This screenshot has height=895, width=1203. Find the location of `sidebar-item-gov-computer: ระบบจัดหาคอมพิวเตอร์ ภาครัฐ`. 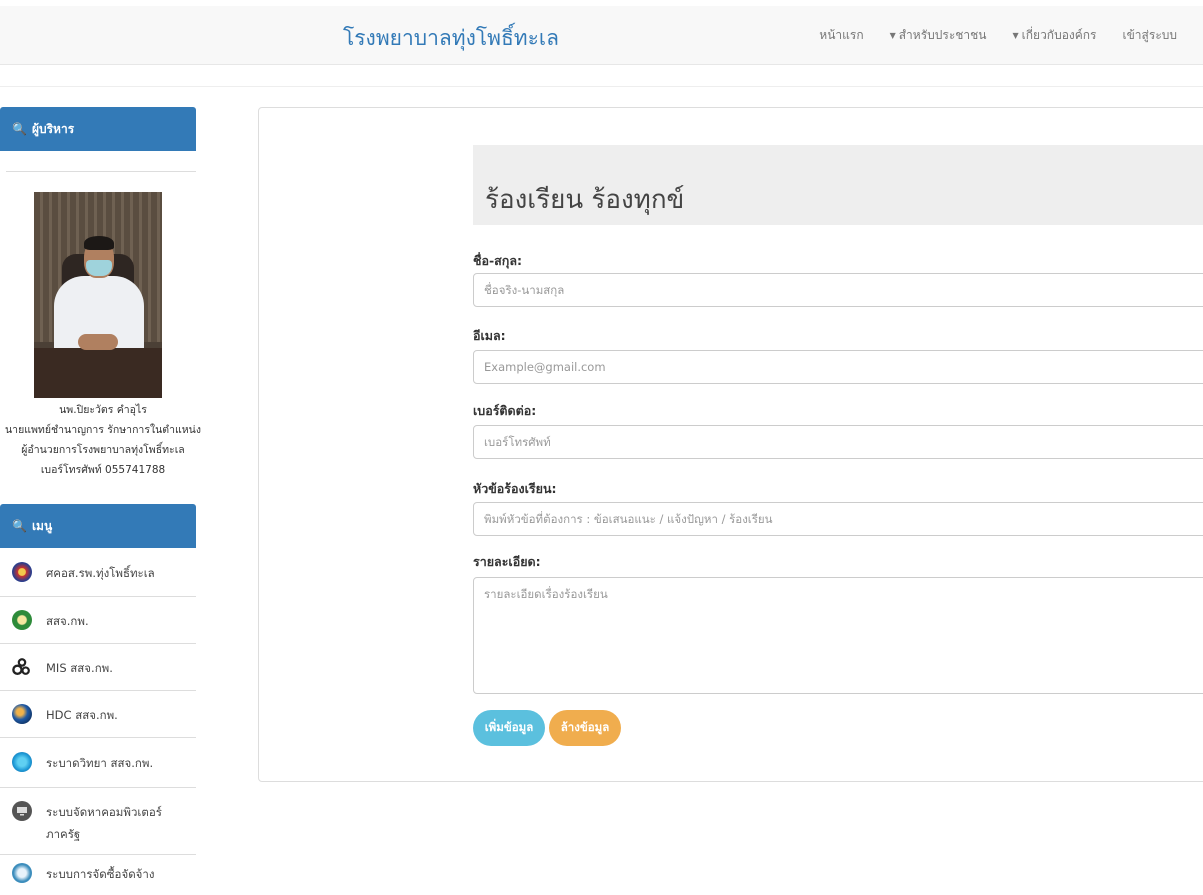

sidebar-item-gov-computer: ระบบจัดหาคอมพิวเตอร์ ภาครัฐ is located at coordinates (98, 821).